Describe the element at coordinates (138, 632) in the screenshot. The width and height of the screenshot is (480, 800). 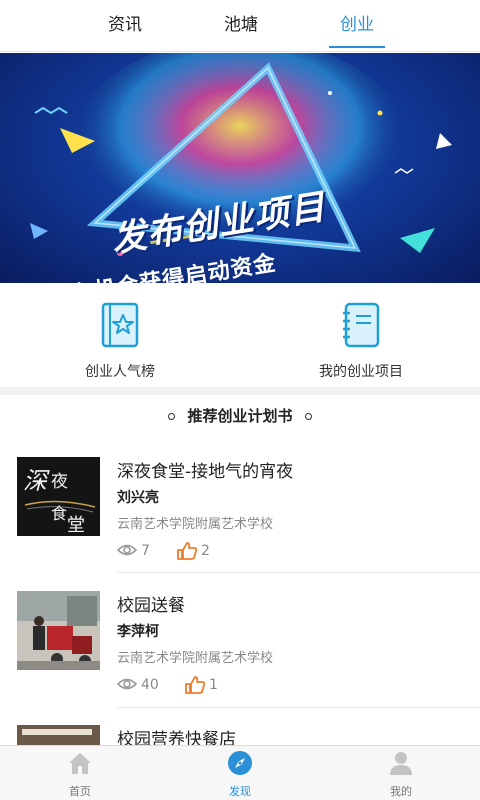
I see `item-author: 李萍柯` at that location.